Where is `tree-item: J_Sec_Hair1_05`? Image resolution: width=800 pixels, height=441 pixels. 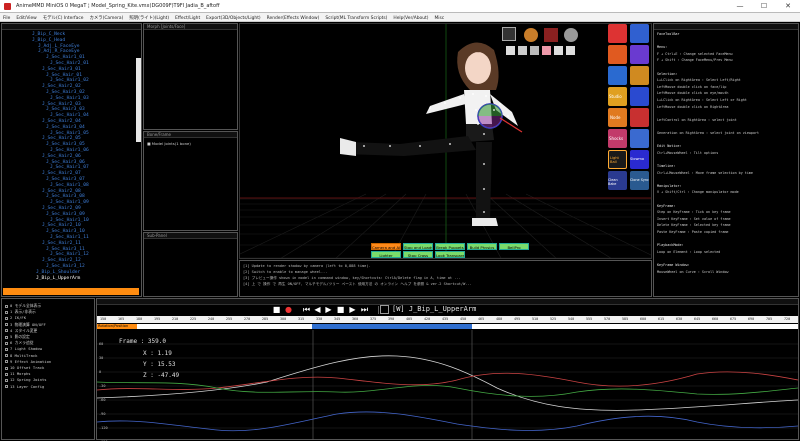 tree-item: J_Sec_Hair1_05 is located at coordinates (69, 133).